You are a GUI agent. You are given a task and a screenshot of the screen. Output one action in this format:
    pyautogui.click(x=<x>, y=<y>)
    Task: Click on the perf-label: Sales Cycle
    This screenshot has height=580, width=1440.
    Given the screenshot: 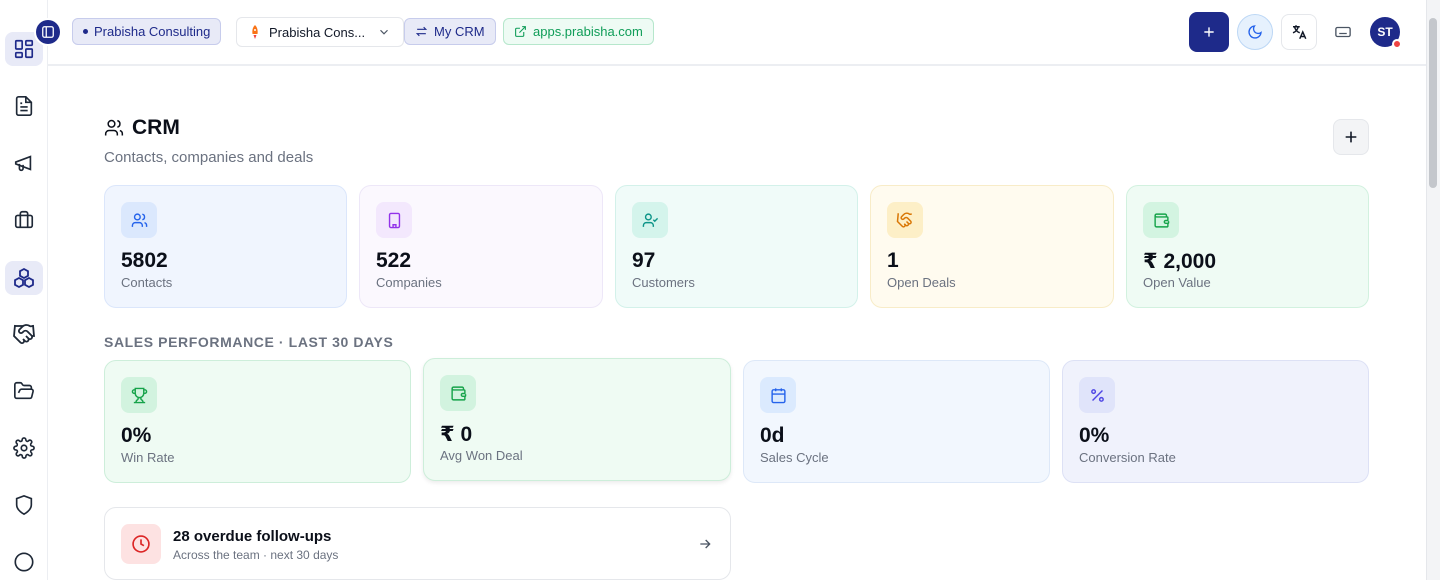 What is the action you would take?
    pyautogui.click(x=794, y=457)
    